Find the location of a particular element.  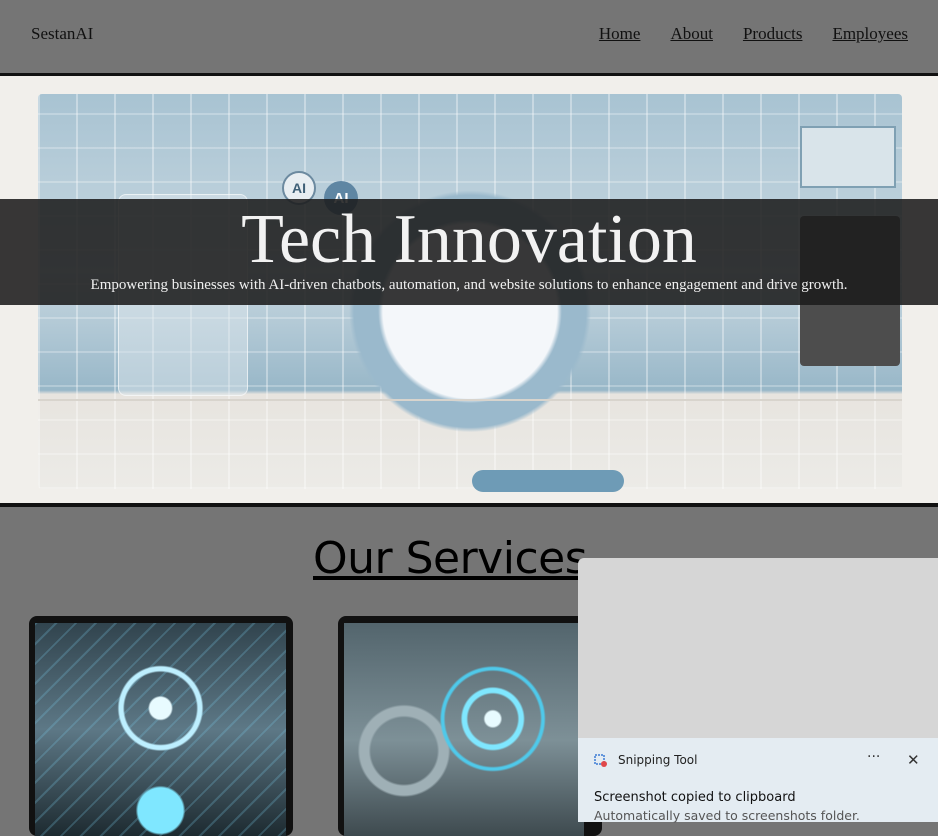

notification-heading: Screenshot copied to clipboard is located at coordinates (695, 797).